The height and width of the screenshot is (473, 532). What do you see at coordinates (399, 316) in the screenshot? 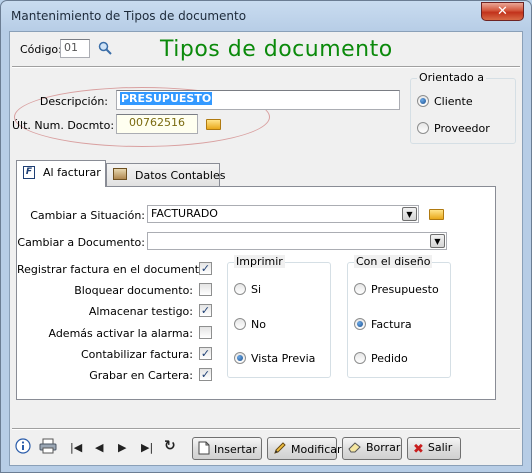
I see `diseno-group: Con el diseño Presupuesto Factura Pedido` at bounding box center [399, 316].